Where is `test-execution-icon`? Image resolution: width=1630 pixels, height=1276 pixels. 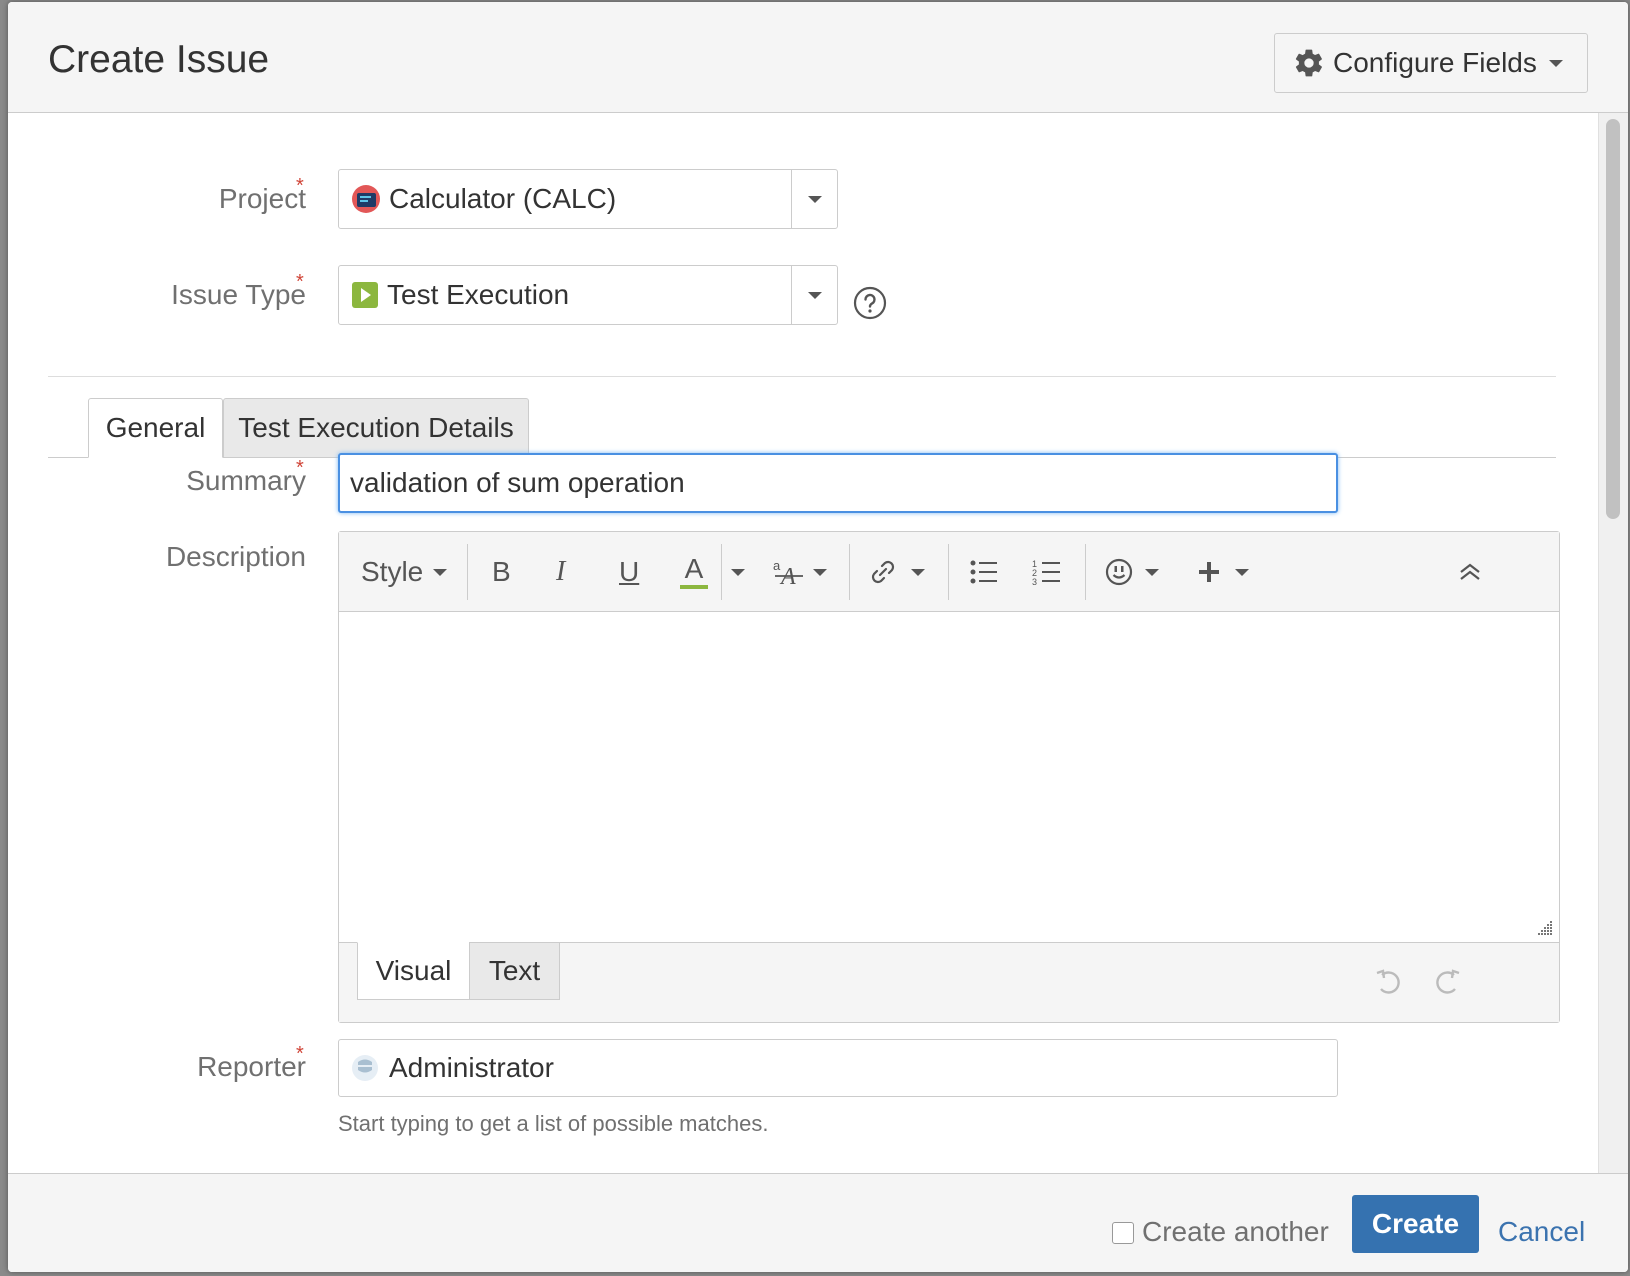
test-execution-icon is located at coordinates (365, 295).